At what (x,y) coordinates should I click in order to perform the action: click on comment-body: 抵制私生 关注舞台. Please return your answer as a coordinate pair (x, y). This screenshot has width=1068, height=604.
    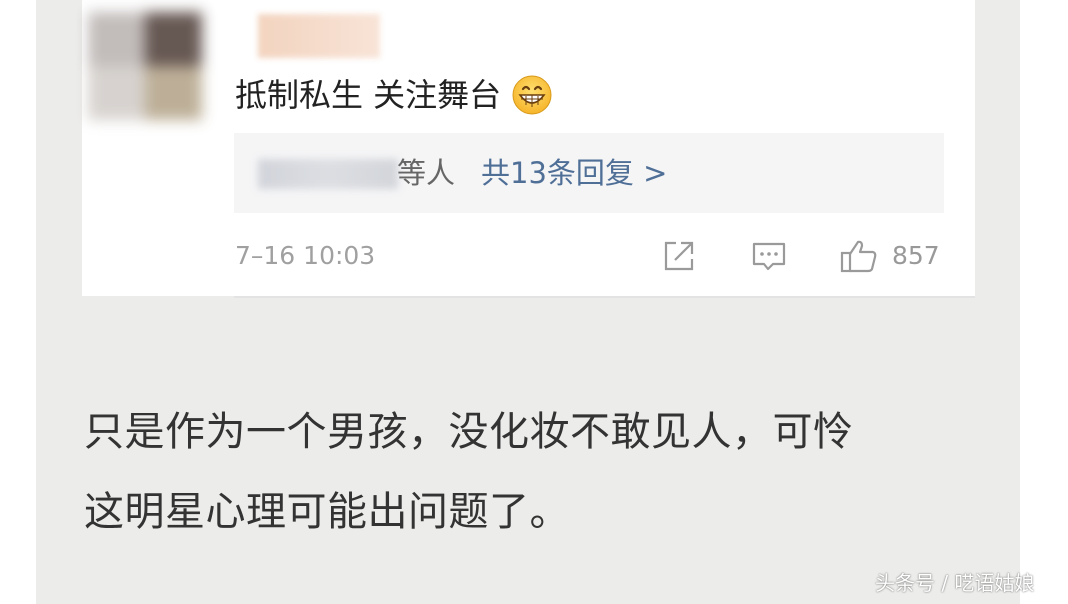
    Looking at the image, I should click on (394, 95).